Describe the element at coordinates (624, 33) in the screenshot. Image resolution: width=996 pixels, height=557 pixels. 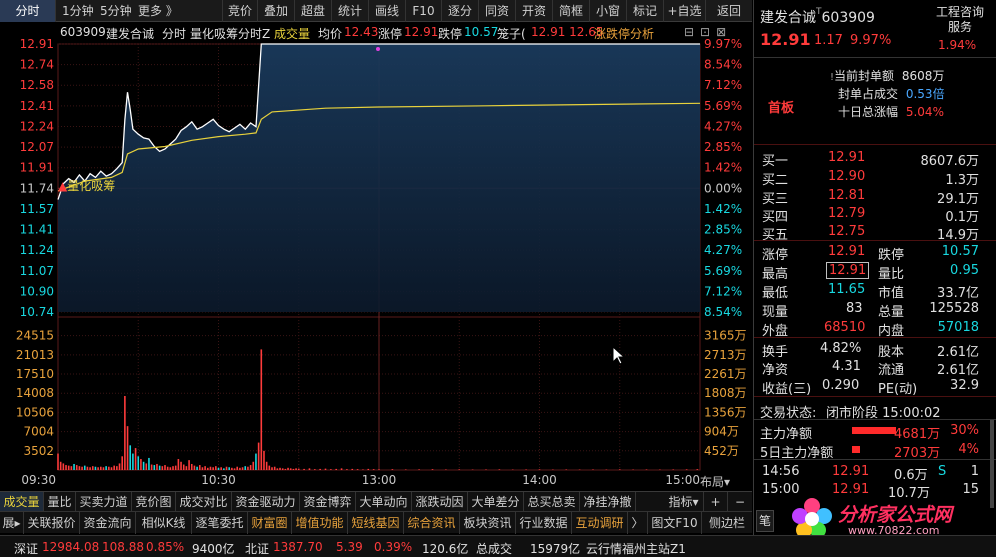
I see `limit-analysis-link: 涨跌停分析` at that location.